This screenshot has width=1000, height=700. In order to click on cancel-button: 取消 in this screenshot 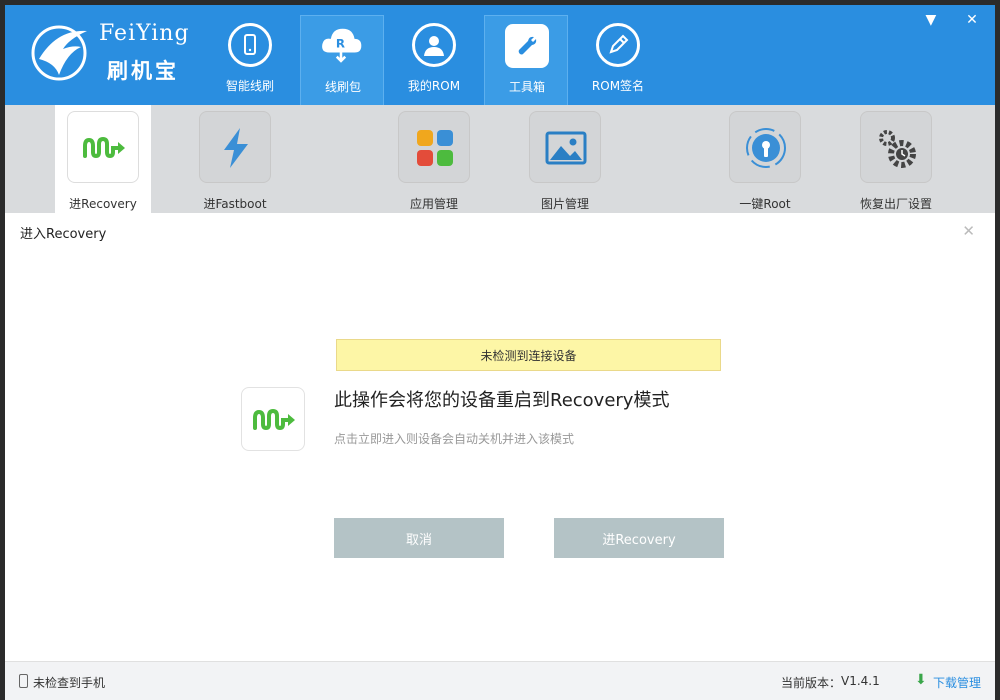, I will do `click(419, 538)`.